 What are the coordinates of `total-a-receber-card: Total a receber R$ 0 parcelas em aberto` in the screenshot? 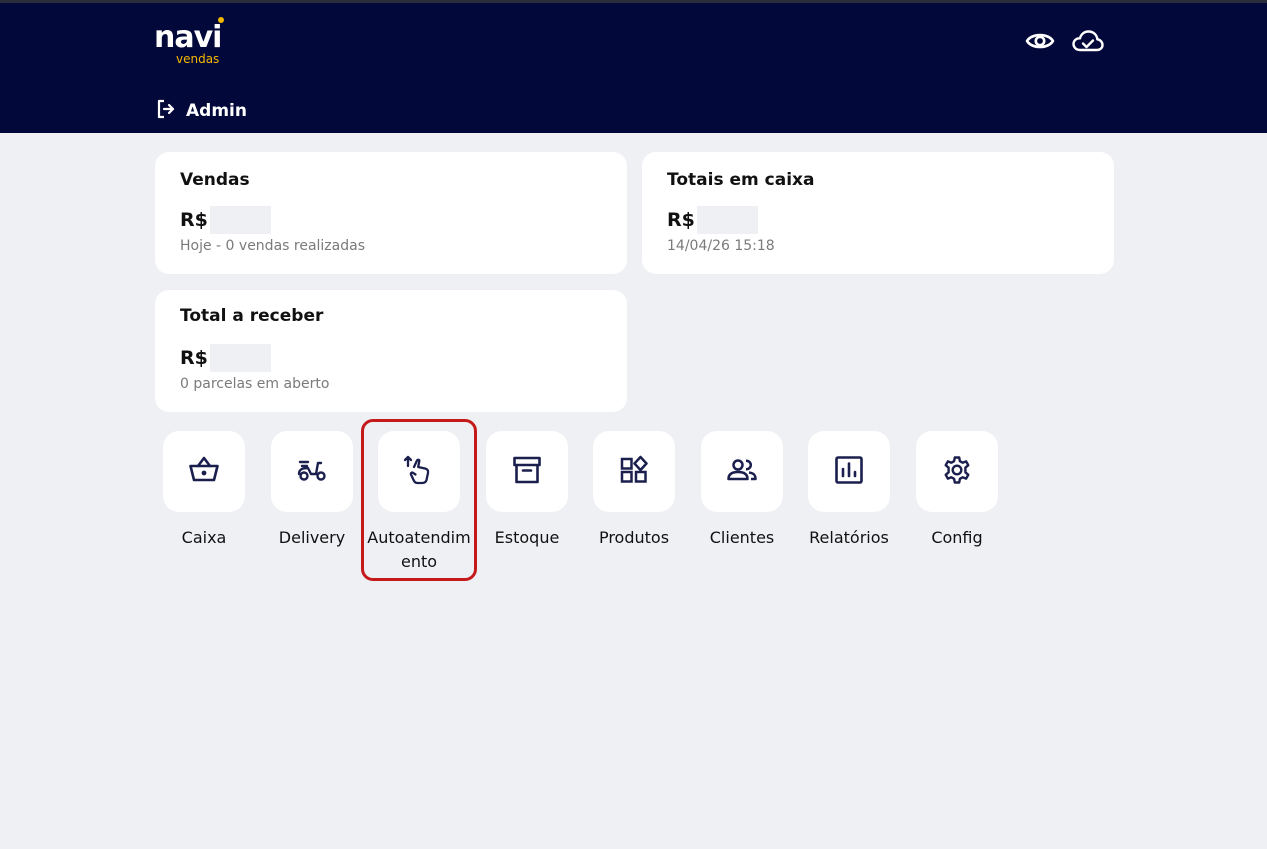 It's located at (391, 351).